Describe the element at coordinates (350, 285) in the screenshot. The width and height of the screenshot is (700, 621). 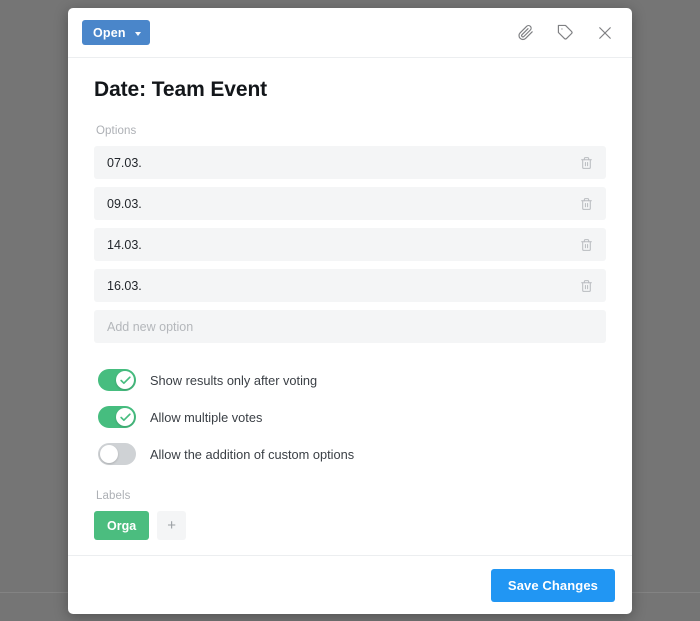
I see `option-row: 16.03.` at that location.